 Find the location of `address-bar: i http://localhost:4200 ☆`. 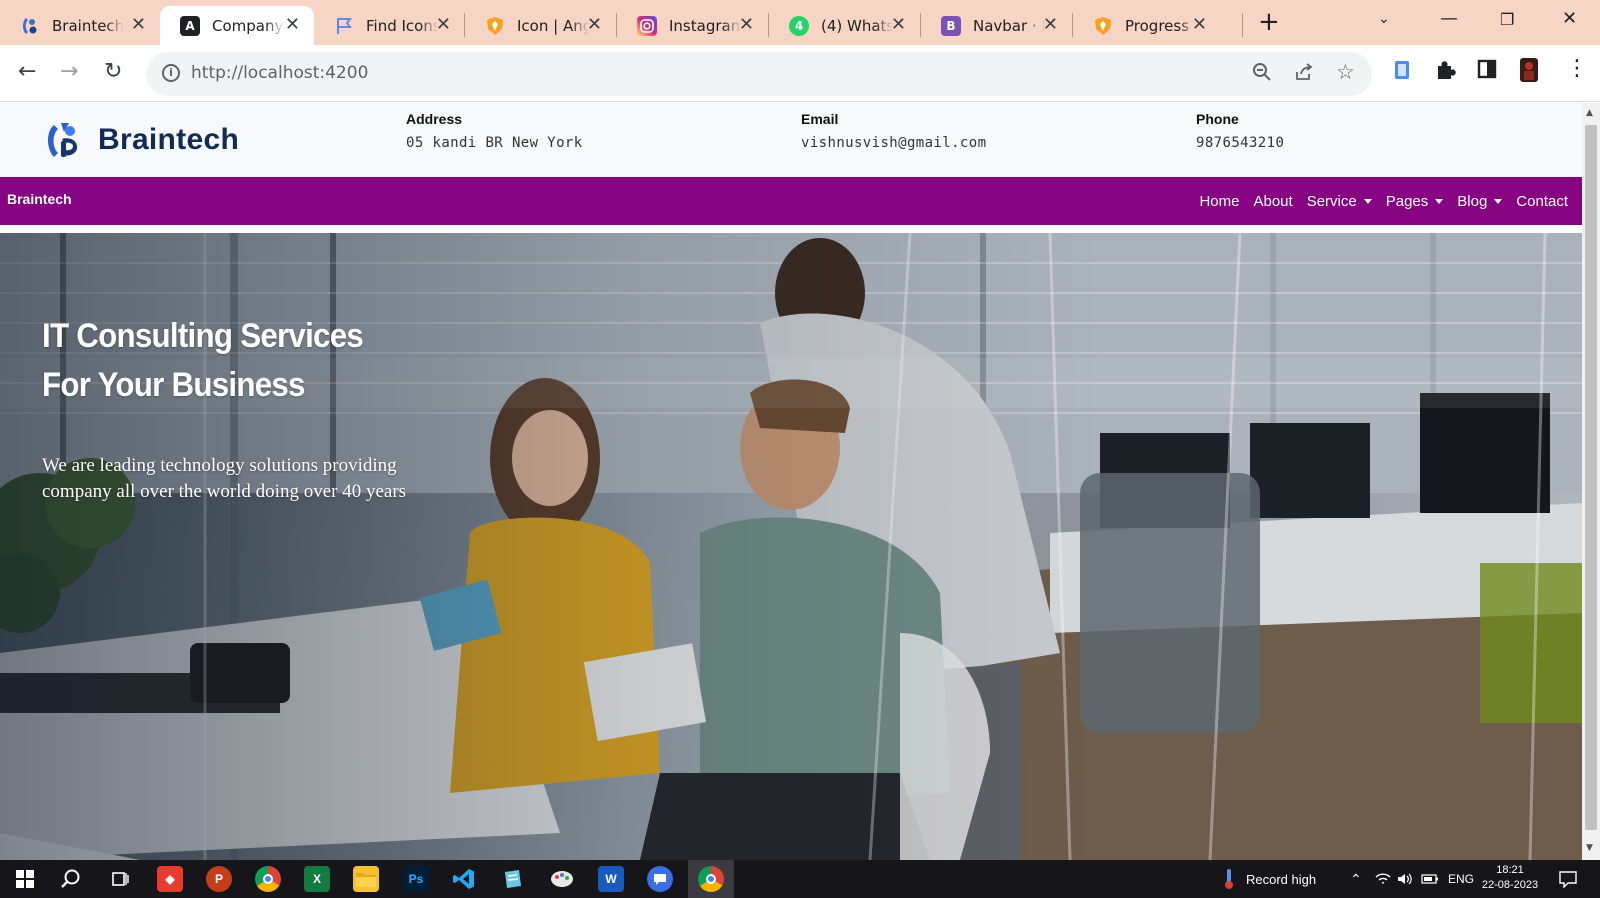

address-bar: i http://localhost:4200 ☆ is located at coordinates (759, 74).